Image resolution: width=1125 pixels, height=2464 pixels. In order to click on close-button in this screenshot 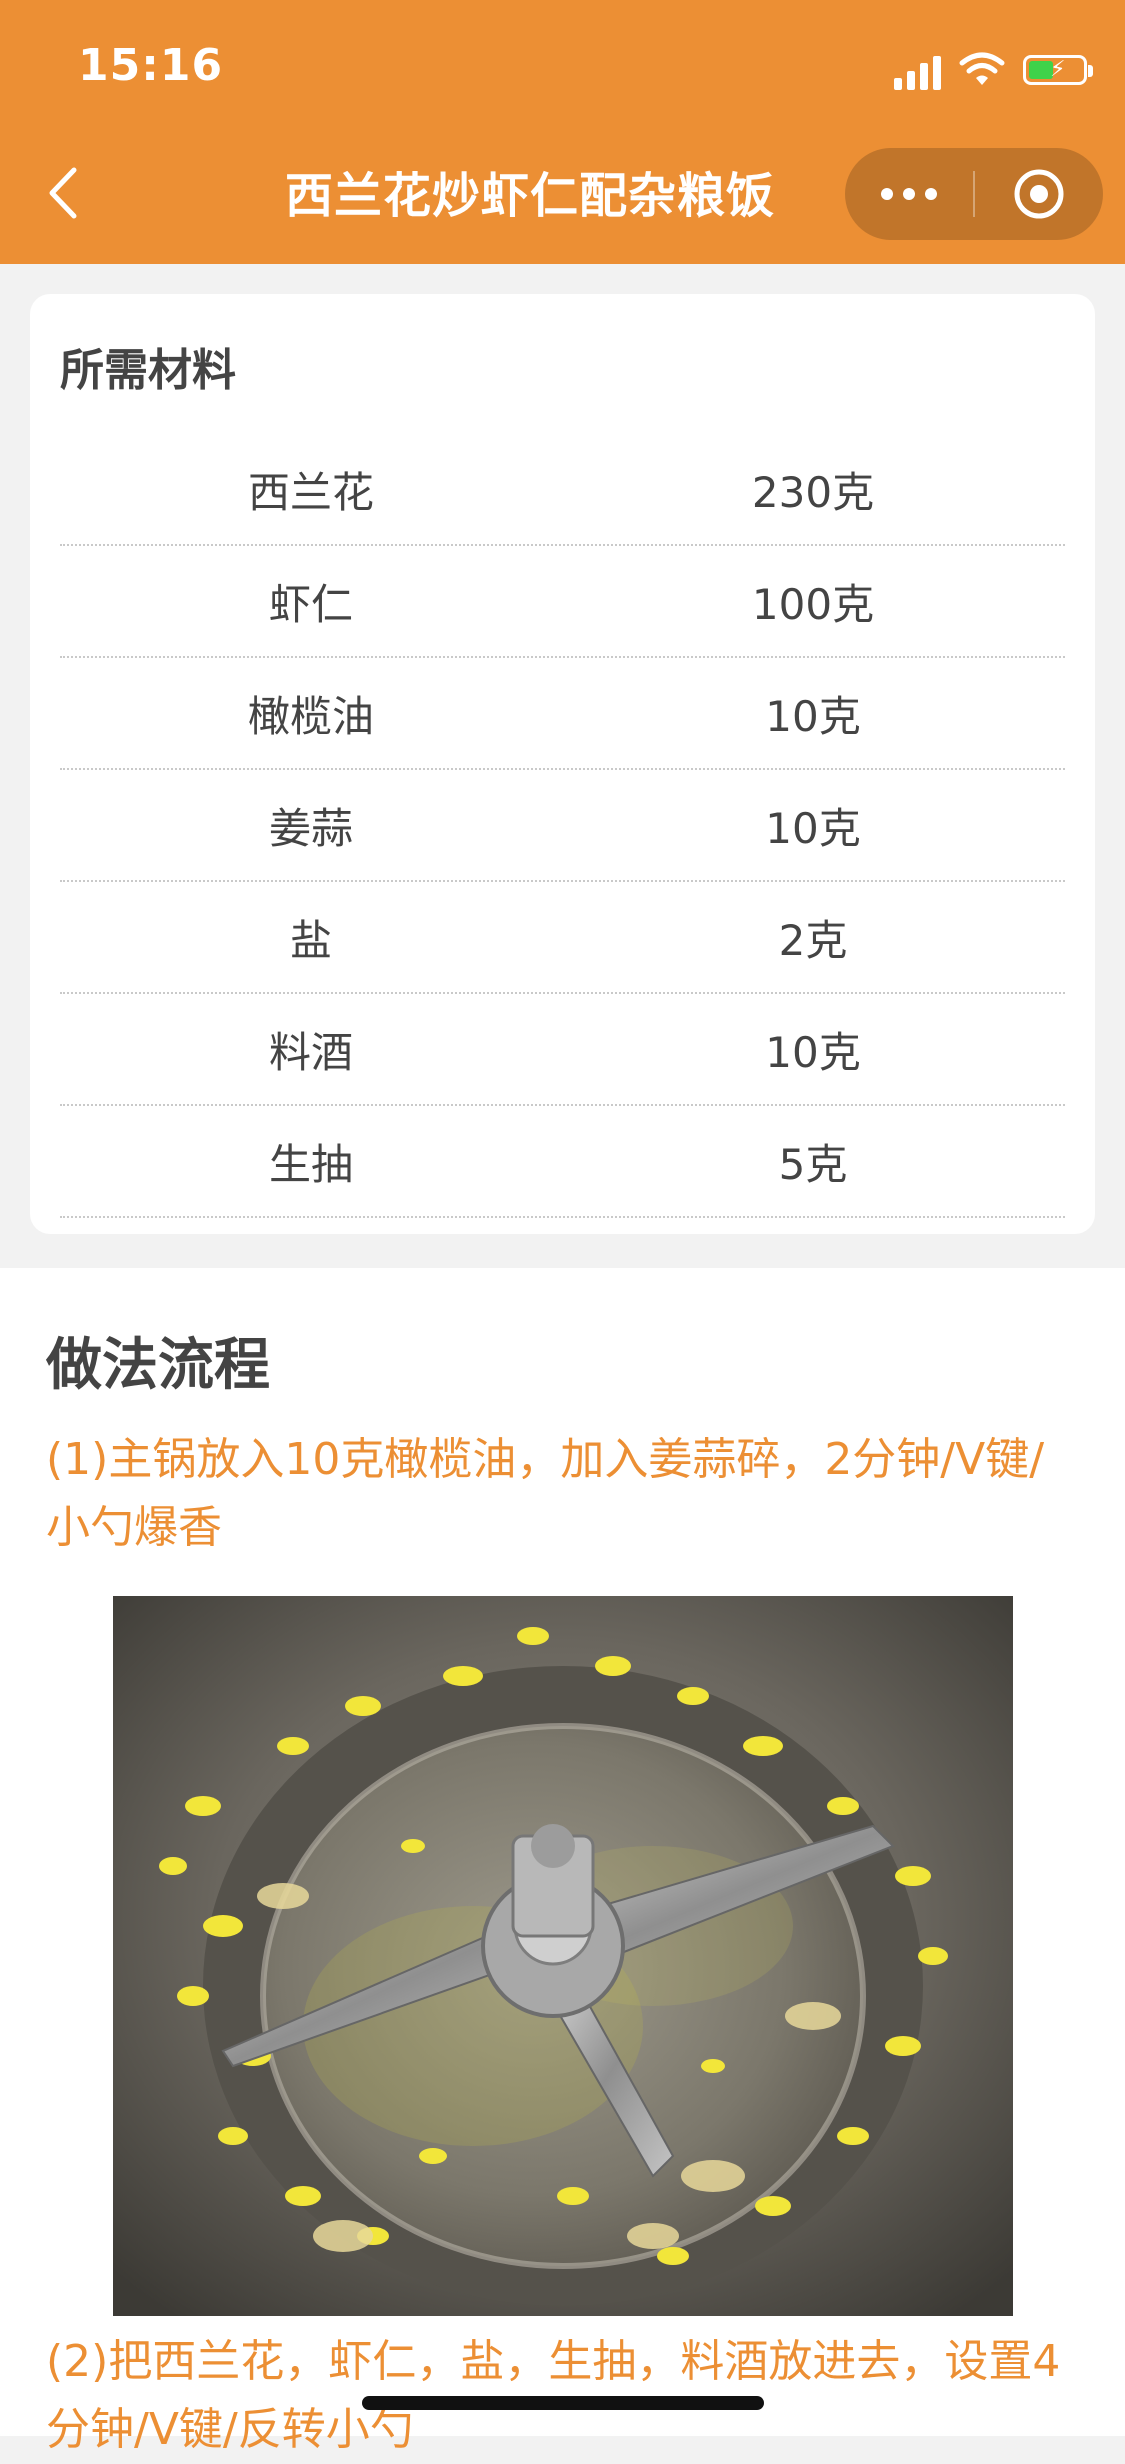, I will do `click(1039, 194)`.